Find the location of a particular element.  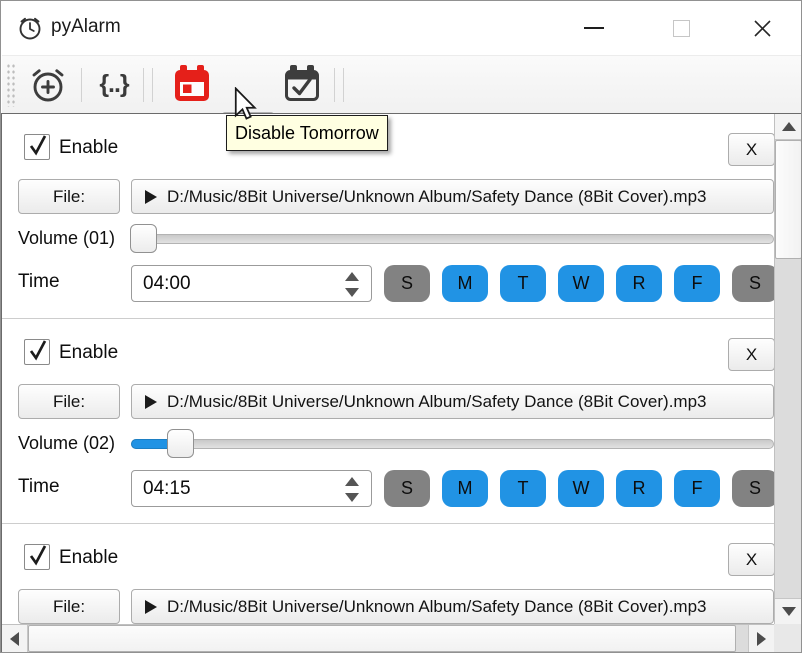

arrow-down-icon is located at coordinates (788, 611).